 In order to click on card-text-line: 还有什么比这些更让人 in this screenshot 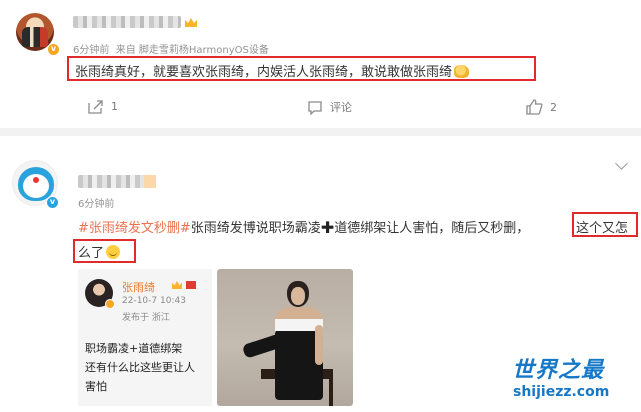, I will do `click(140, 367)`.